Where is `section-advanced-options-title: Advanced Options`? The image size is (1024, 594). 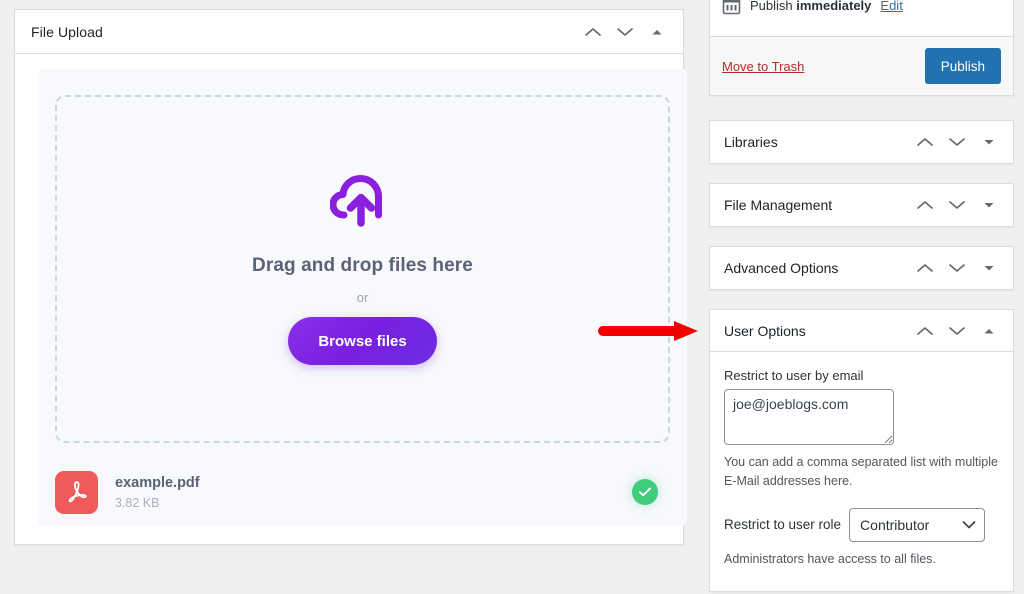 section-advanced-options-title: Advanced Options is located at coordinates (781, 268).